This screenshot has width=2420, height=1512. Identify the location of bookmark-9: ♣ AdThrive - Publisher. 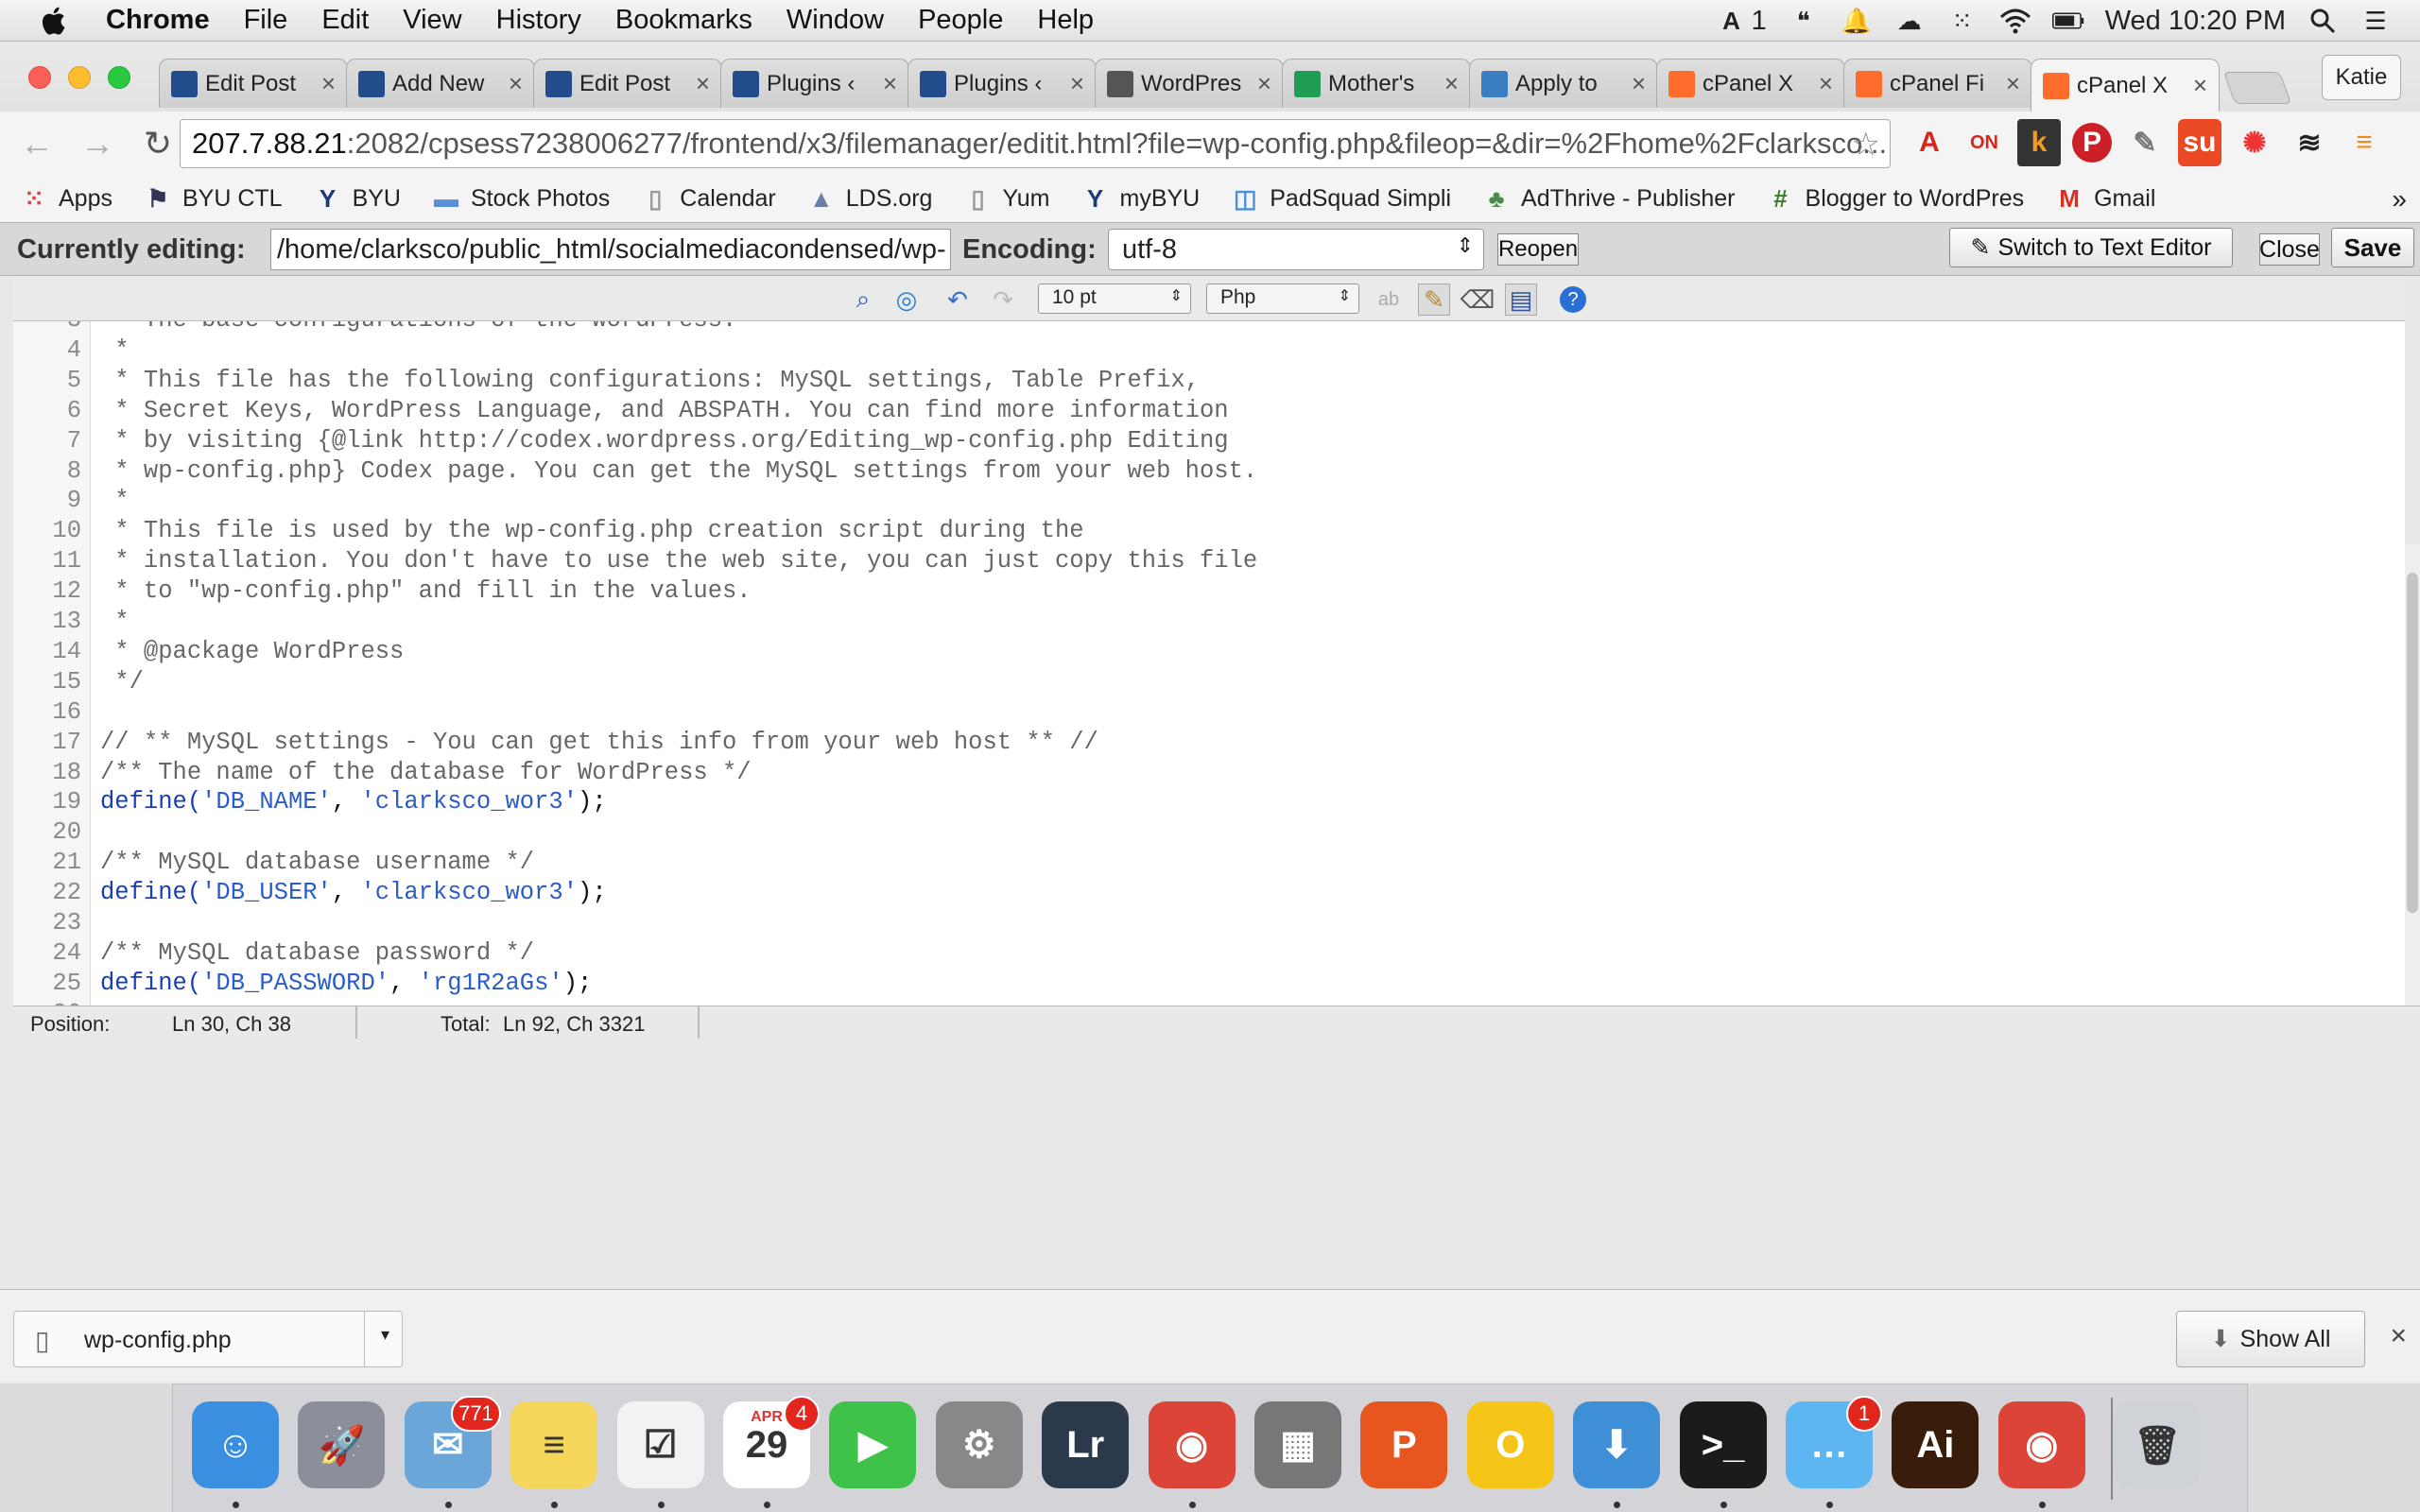
(1609, 198).